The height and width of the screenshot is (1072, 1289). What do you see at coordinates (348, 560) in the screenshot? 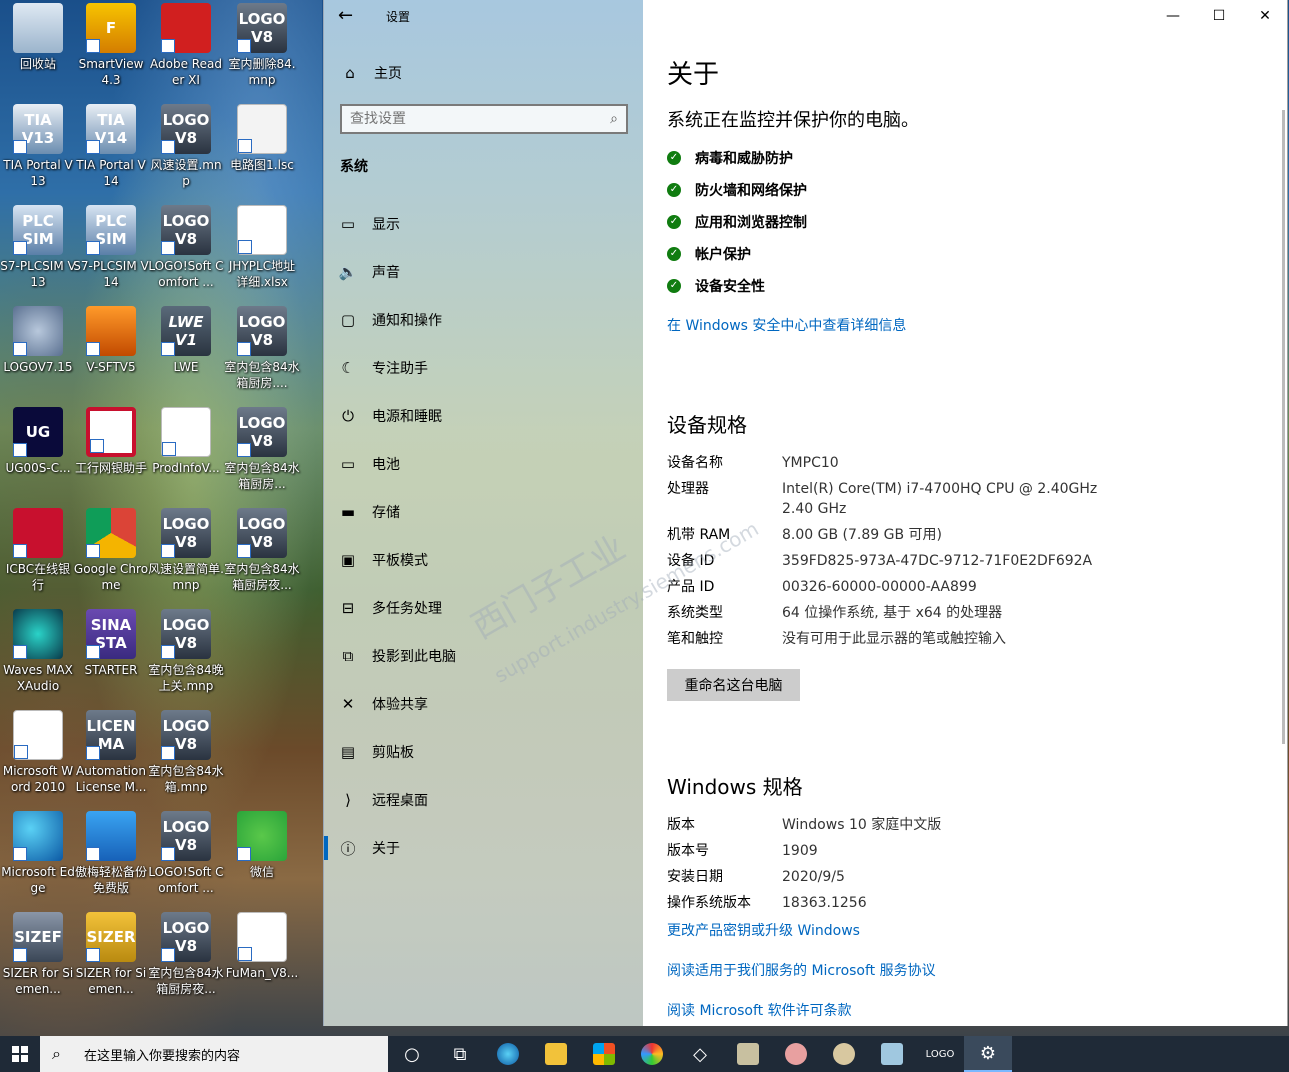
I see `tablet-icon: ▣` at bounding box center [348, 560].